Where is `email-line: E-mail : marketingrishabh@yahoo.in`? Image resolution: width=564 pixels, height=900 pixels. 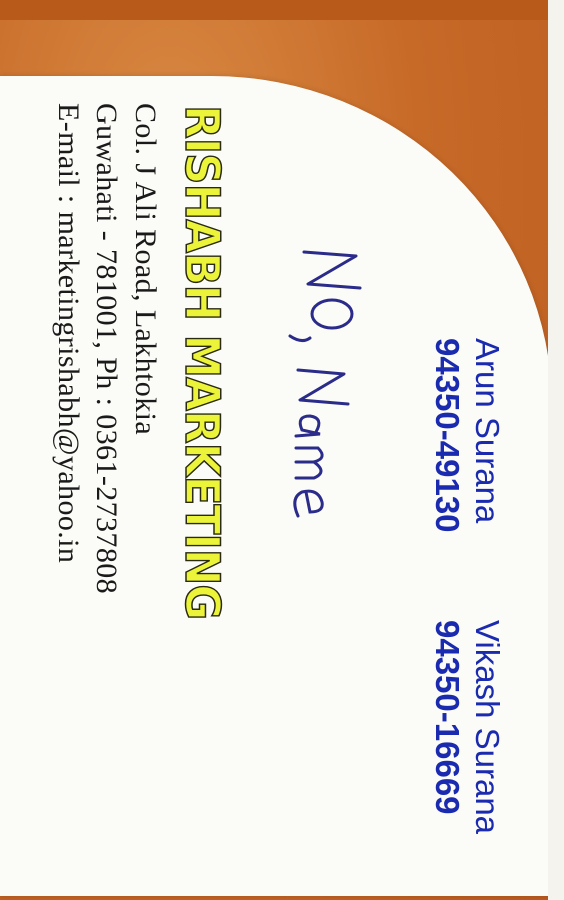
email-line: E-mail : marketingrishabh@yahoo.in is located at coordinates (68, 333).